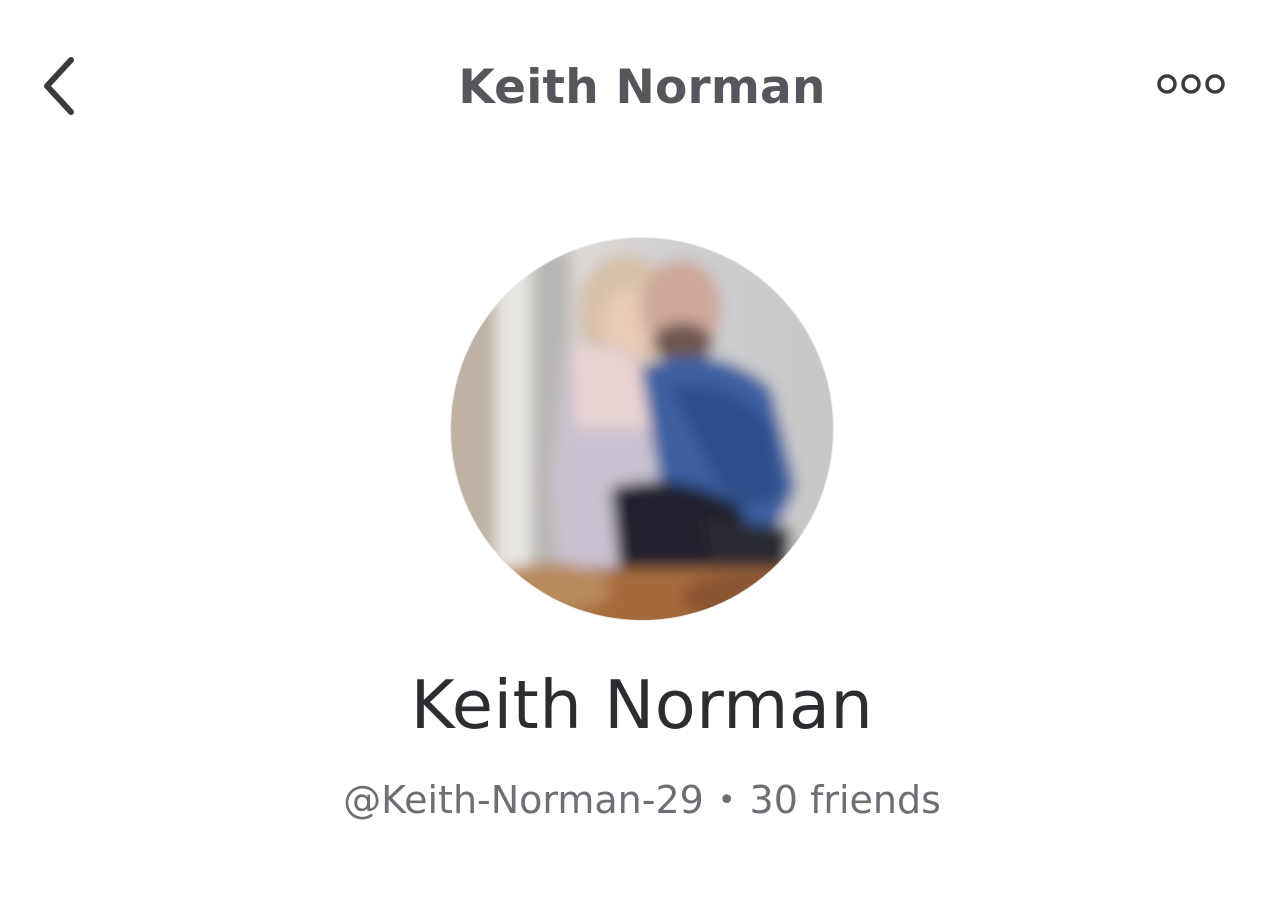 This screenshot has height=897, width=1284. Describe the element at coordinates (523, 800) in the screenshot. I see `username: @Keith-Norman-29` at that location.